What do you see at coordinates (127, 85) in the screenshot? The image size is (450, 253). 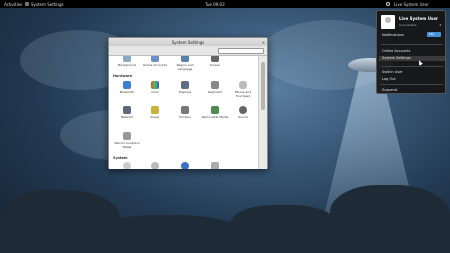 I see `bluetooth-icon` at bounding box center [127, 85].